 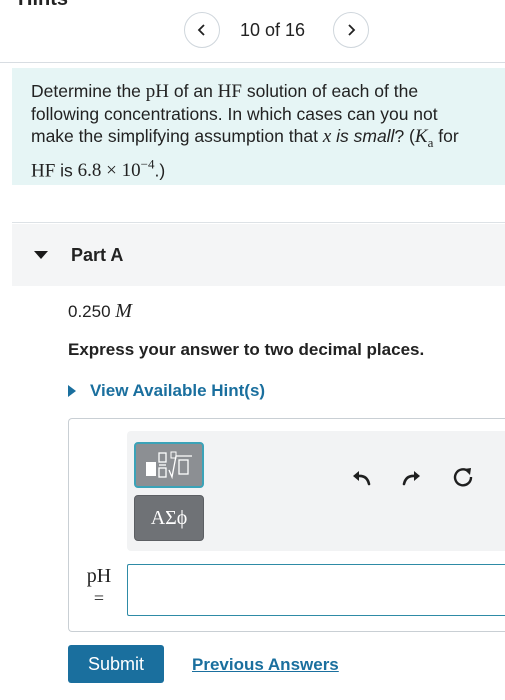 I want to click on math-toolbar: ΑΣϕ, so click(x=316, y=491).